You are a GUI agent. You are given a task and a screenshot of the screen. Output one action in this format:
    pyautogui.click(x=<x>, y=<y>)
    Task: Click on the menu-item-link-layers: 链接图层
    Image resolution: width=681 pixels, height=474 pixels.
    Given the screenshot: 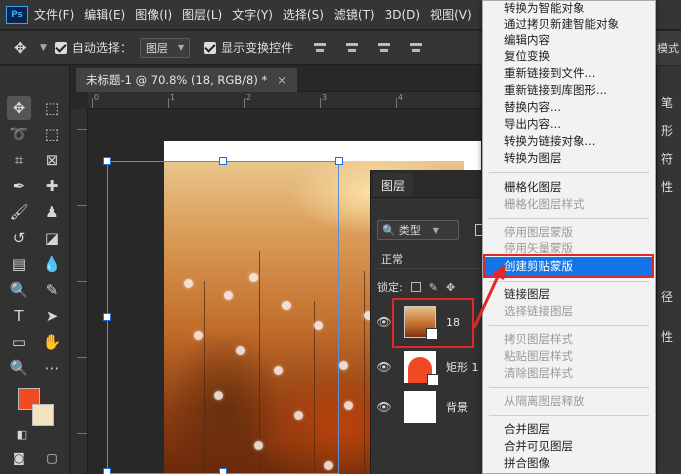 What is the action you would take?
    pyautogui.click(x=527, y=294)
    